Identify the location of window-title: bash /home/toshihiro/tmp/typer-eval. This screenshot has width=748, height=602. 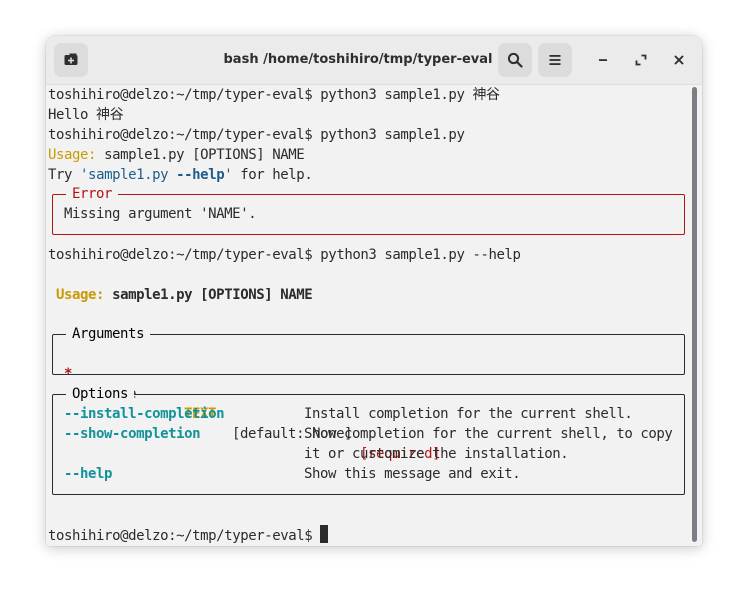
(358, 59).